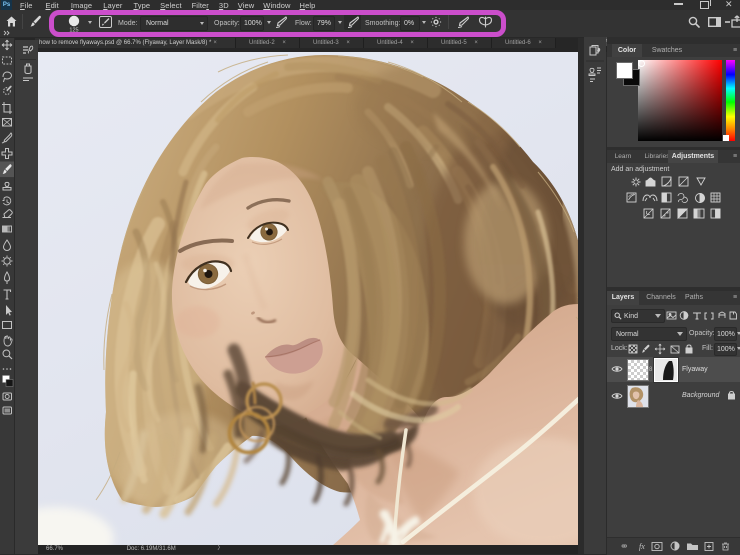 The height and width of the screenshot is (555, 740). Describe the element at coordinates (642, 546) in the screenshot. I see `svg-text: fx` at that location.